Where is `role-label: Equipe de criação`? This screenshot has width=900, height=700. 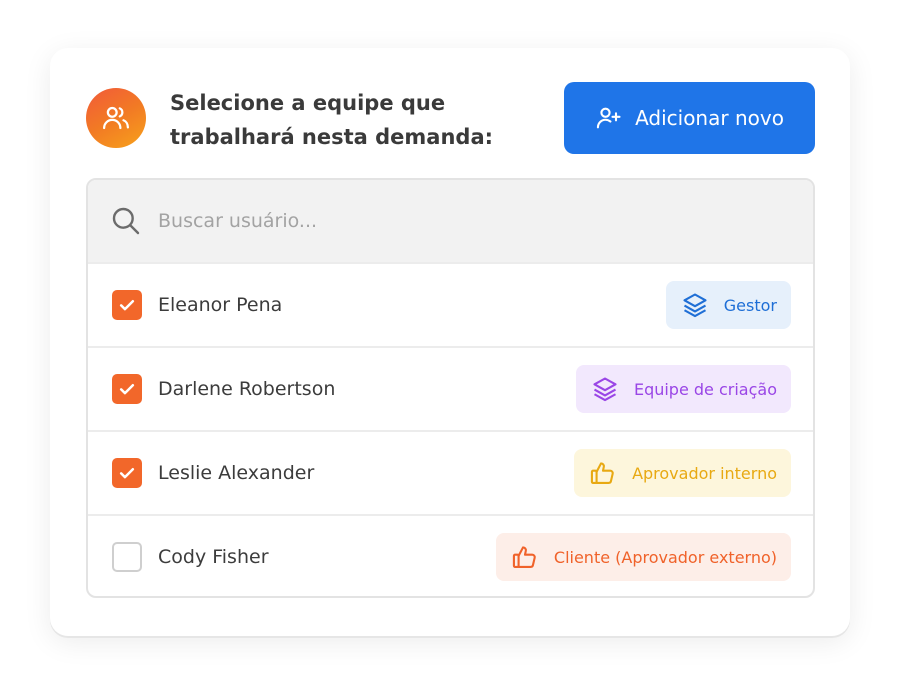 role-label: Equipe de criação is located at coordinates (705, 389).